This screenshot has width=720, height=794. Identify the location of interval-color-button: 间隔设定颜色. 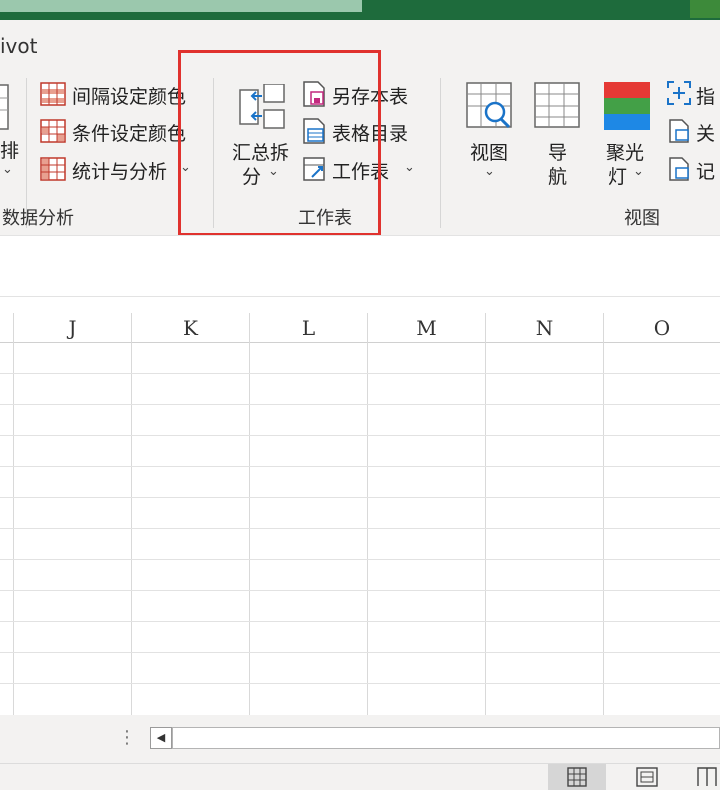
(129, 95).